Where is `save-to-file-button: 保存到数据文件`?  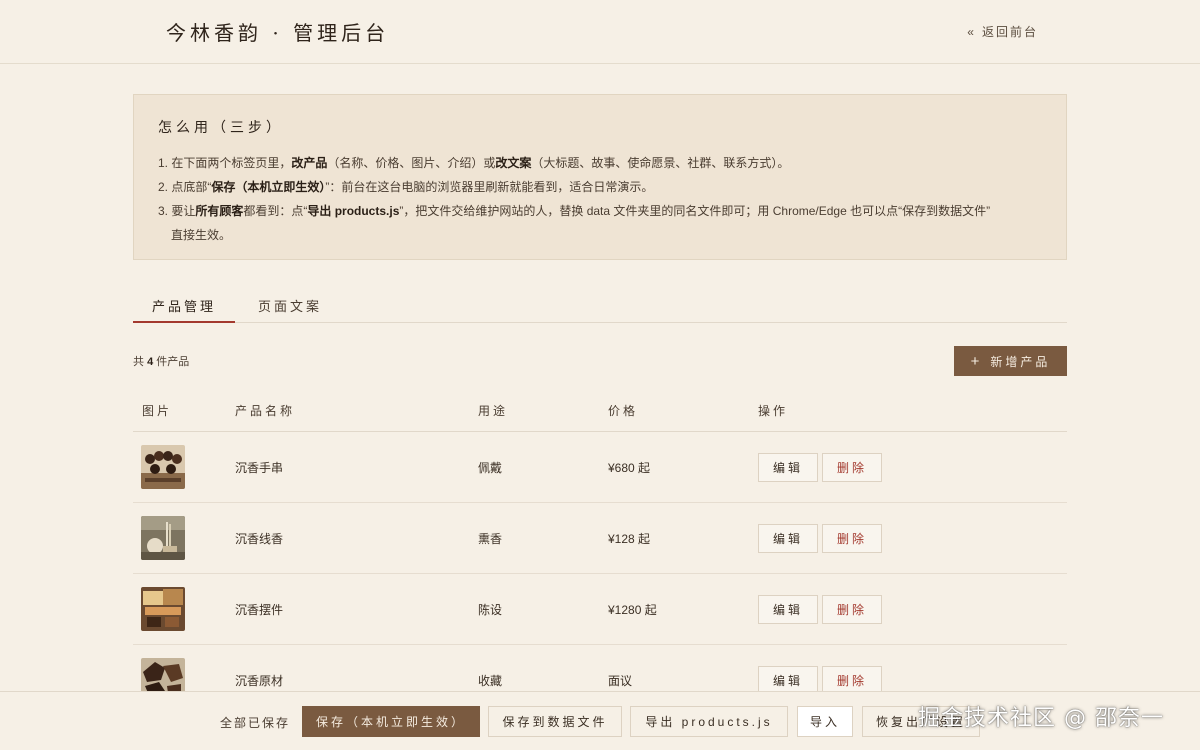 save-to-file-button: 保存到数据文件 is located at coordinates (555, 721).